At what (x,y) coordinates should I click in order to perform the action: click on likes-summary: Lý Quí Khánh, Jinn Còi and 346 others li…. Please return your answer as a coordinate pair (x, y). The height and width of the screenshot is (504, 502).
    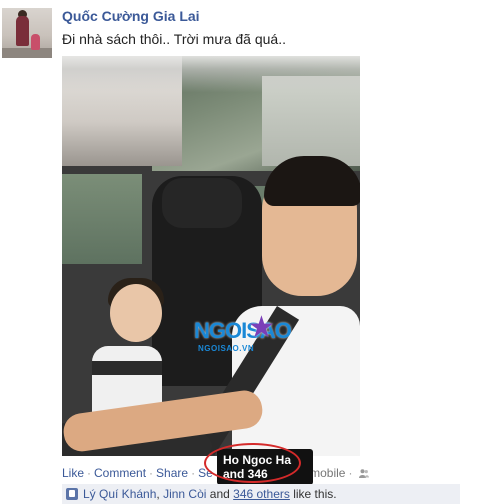
    Looking at the image, I should click on (261, 494).